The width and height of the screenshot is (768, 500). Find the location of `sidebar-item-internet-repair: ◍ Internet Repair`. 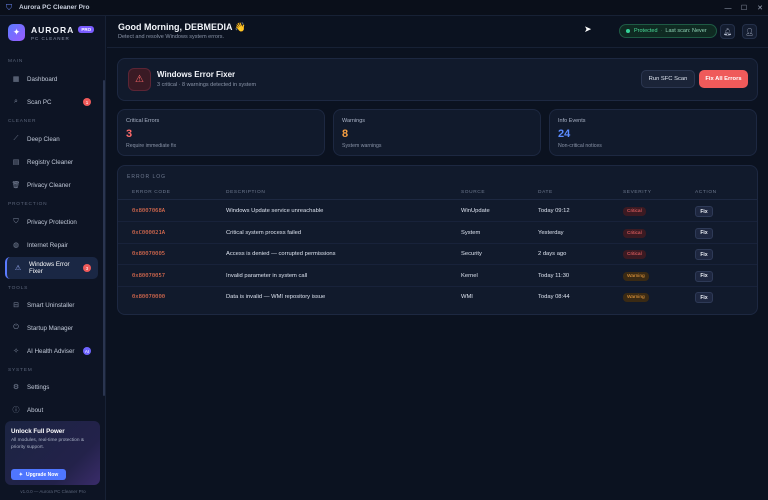

sidebar-item-internet-repair: ◍ Internet Repair is located at coordinates (51, 245).